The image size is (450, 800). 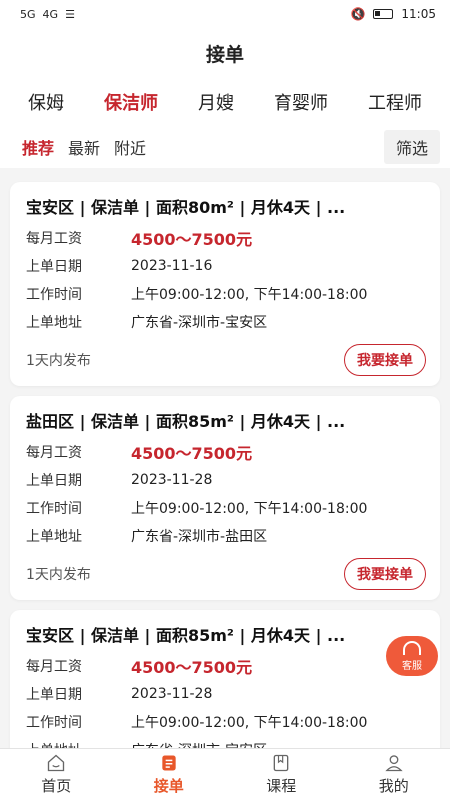 I want to click on tab-nanny: 保姆, so click(x=46, y=102).